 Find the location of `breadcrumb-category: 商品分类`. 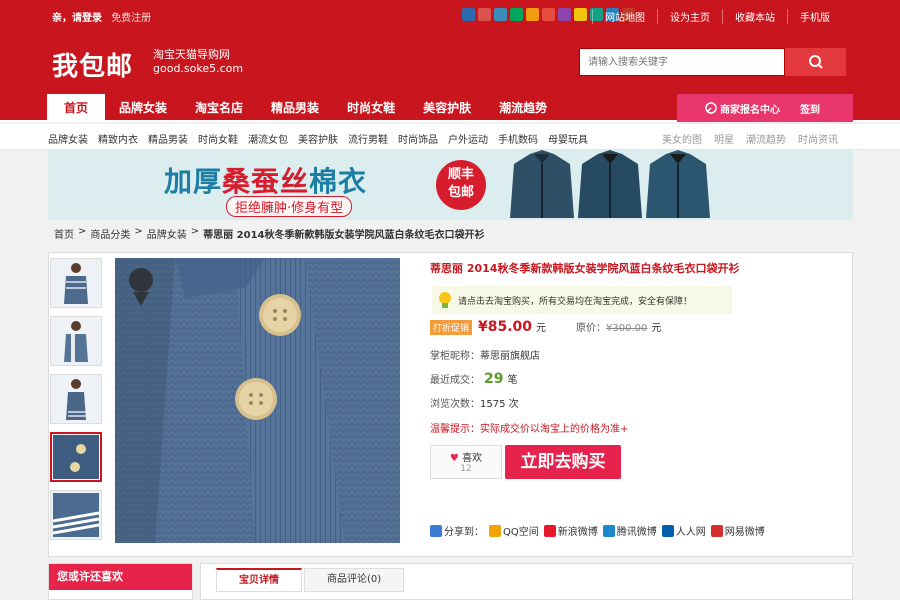

breadcrumb-category: 商品分类 is located at coordinates (110, 233).